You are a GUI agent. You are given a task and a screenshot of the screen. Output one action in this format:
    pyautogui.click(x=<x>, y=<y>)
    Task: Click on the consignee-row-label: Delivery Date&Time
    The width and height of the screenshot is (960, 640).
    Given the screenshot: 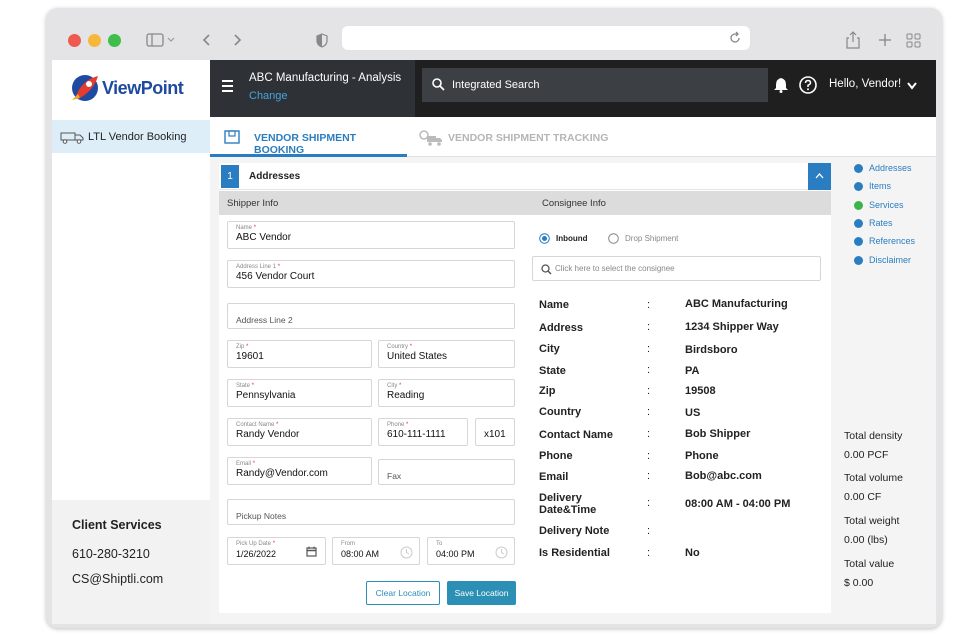 What is the action you would take?
    pyautogui.click(x=568, y=504)
    